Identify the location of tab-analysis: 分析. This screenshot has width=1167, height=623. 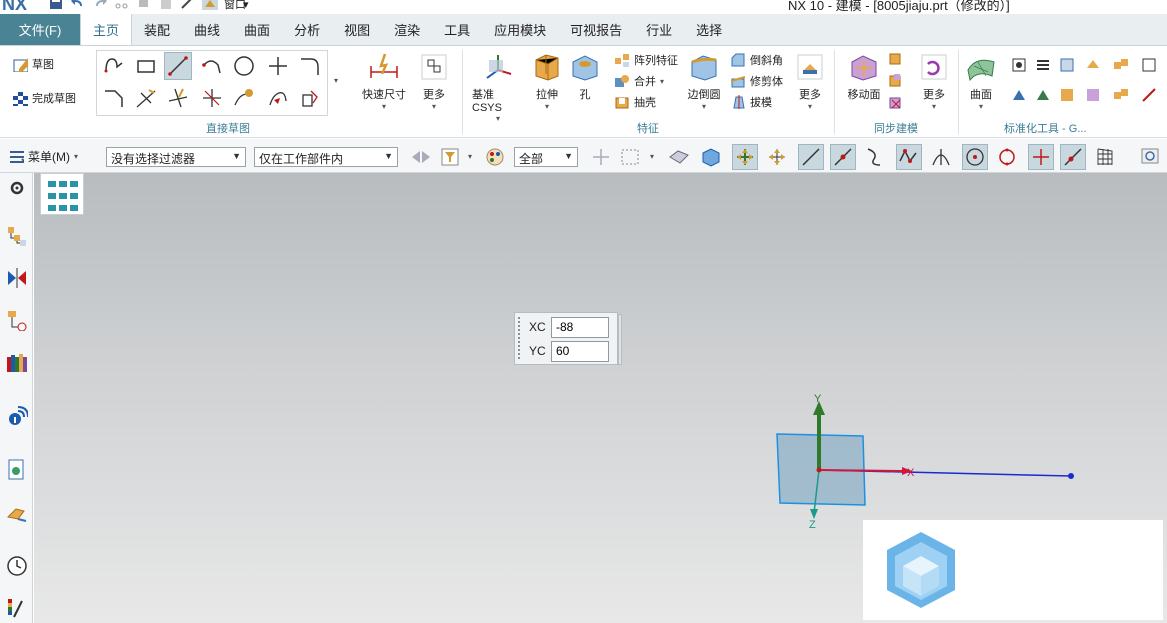
(307, 29).